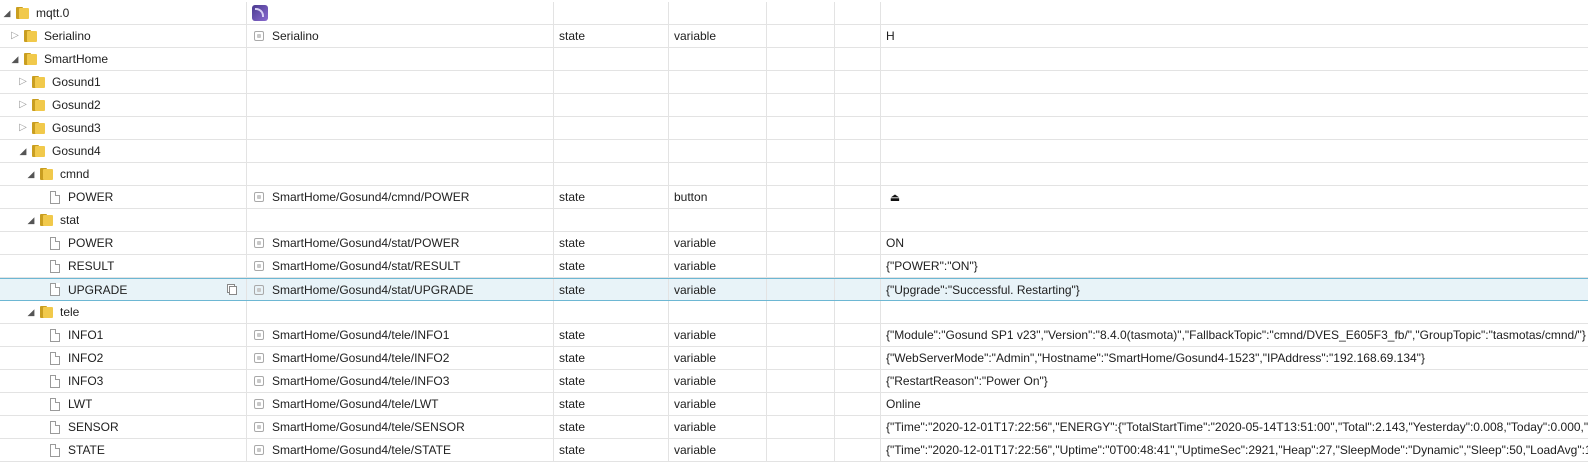 This screenshot has height=466, width=1588. Describe the element at coordinates (1234, 266) in the screenshot. I see `value-cell: {"POWER":"ON"}` at that location.